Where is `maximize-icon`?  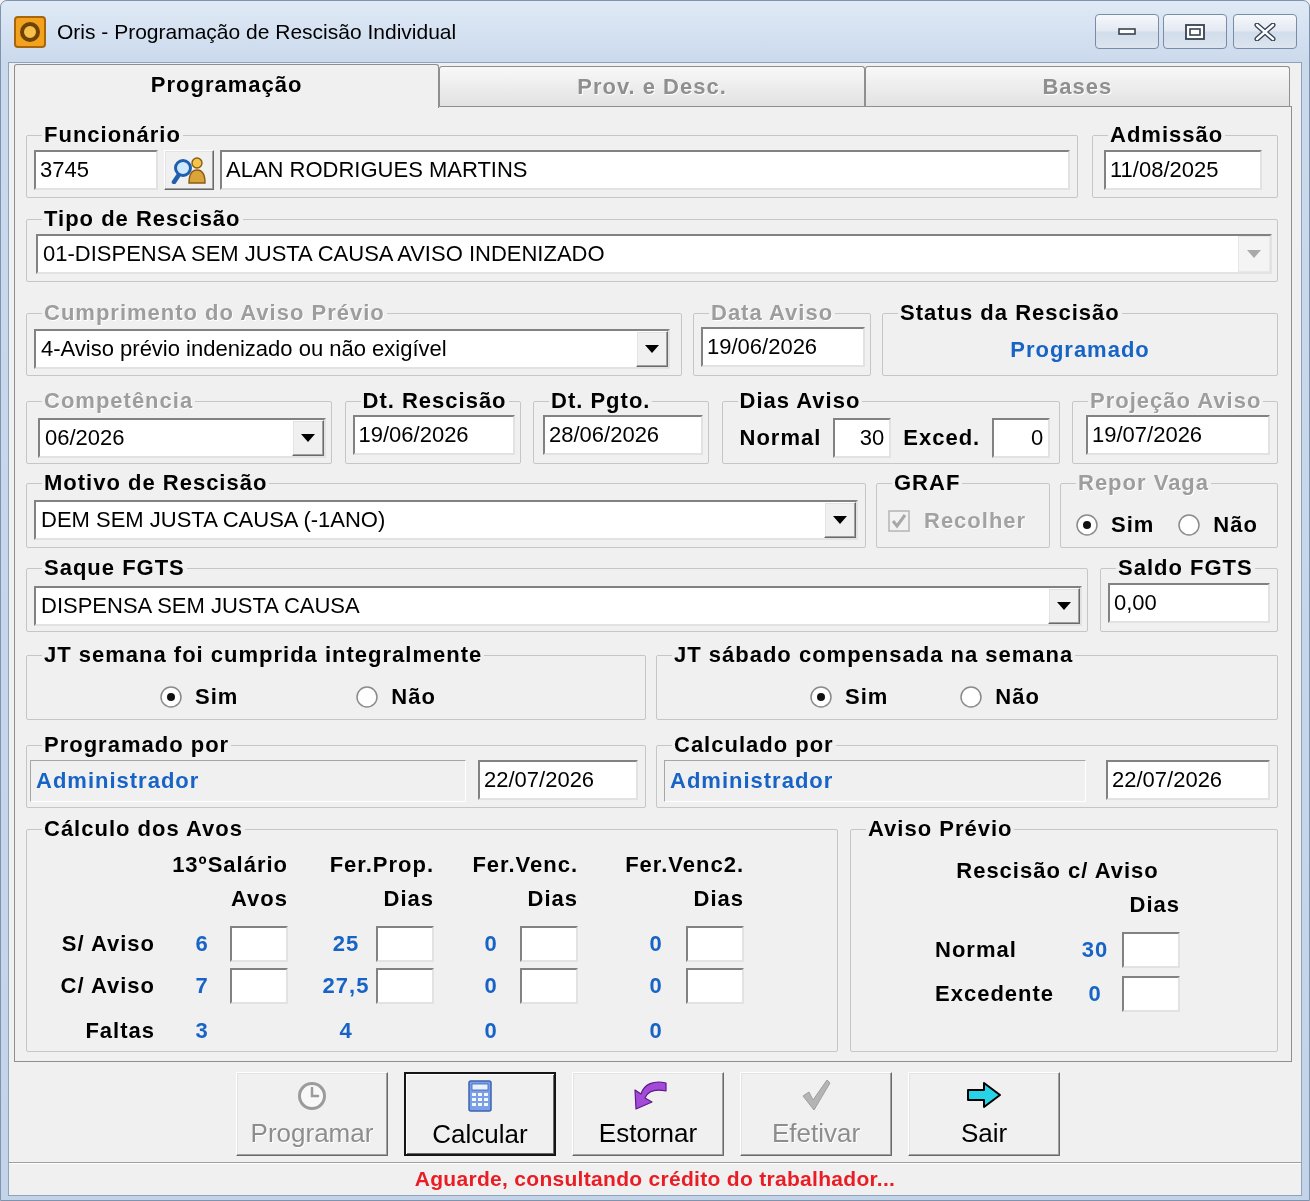
maximize-icon is located at coordinates (1195, 31).